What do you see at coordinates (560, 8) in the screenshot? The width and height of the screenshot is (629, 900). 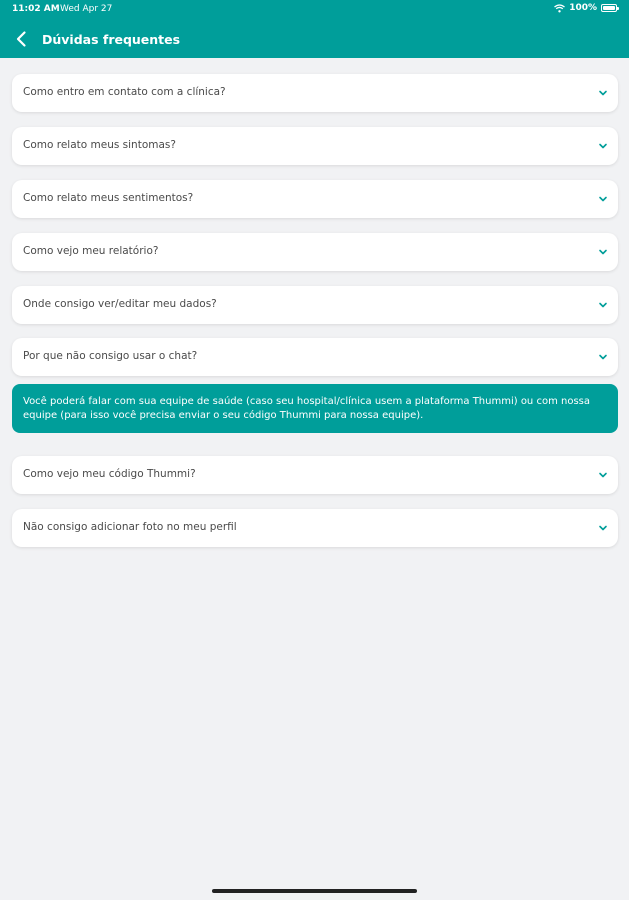 I see `wifi-icon` at bounding box center [560, 8].